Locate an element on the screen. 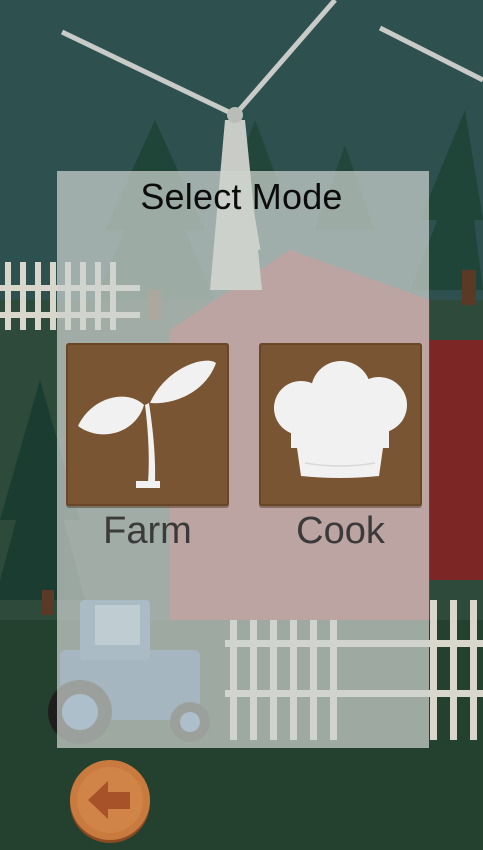 The width and height of the screenshot is (483, 850). sprout-icon is located at coordinates (147, 424).